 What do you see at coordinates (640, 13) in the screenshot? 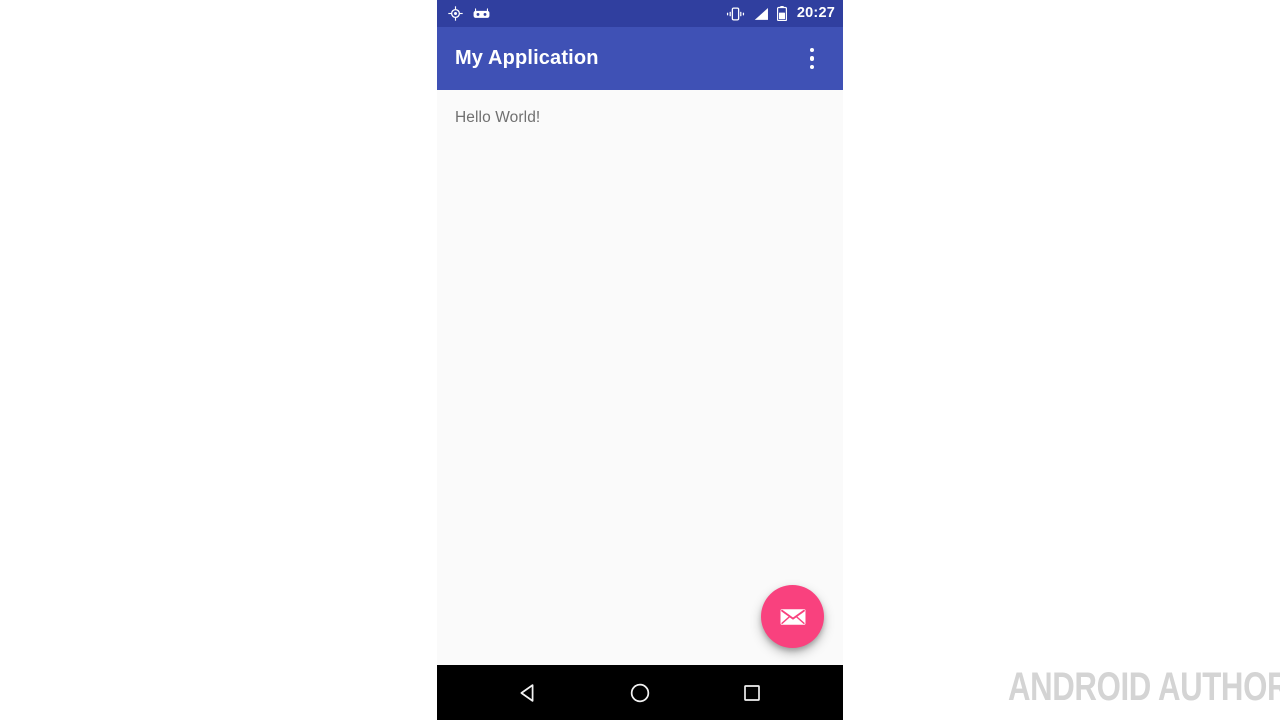
I see `status-bar: 20:27` at bounding box center [640, 13].